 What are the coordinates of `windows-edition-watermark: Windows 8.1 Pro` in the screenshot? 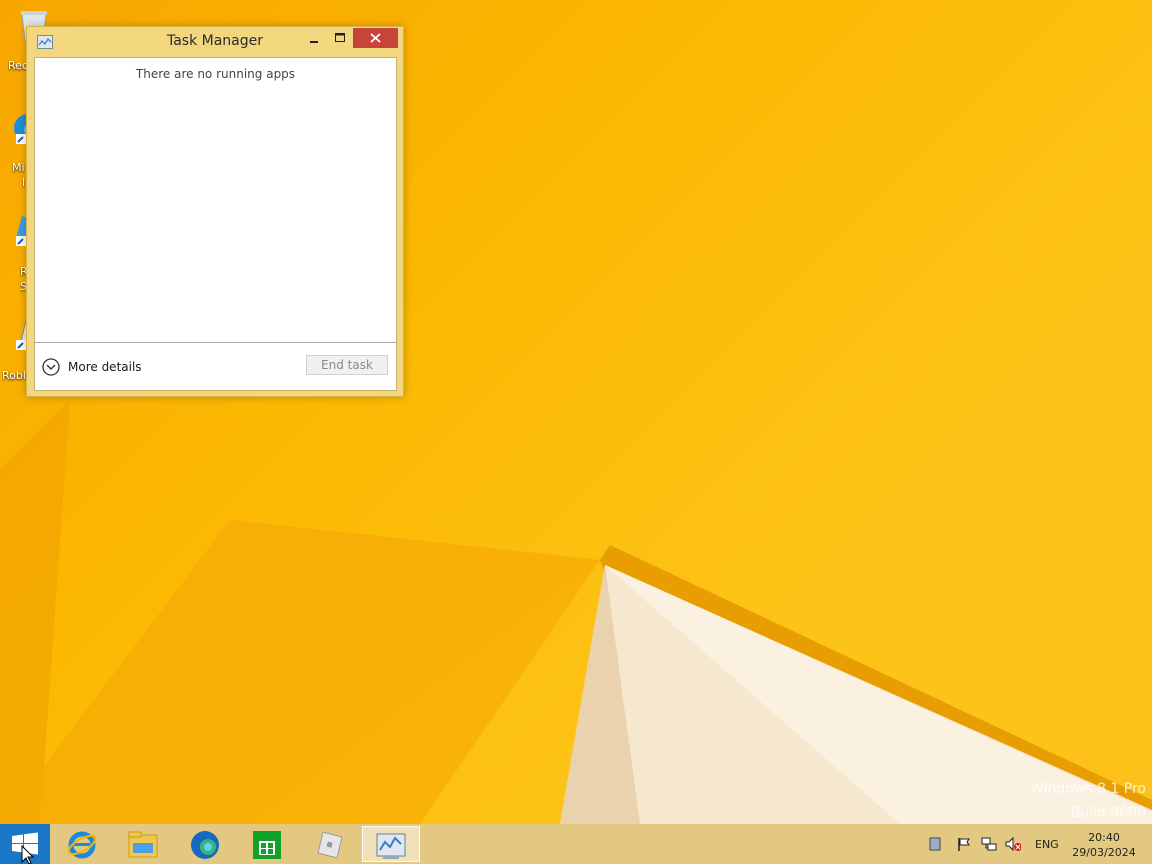 It's located at (1088, 789).